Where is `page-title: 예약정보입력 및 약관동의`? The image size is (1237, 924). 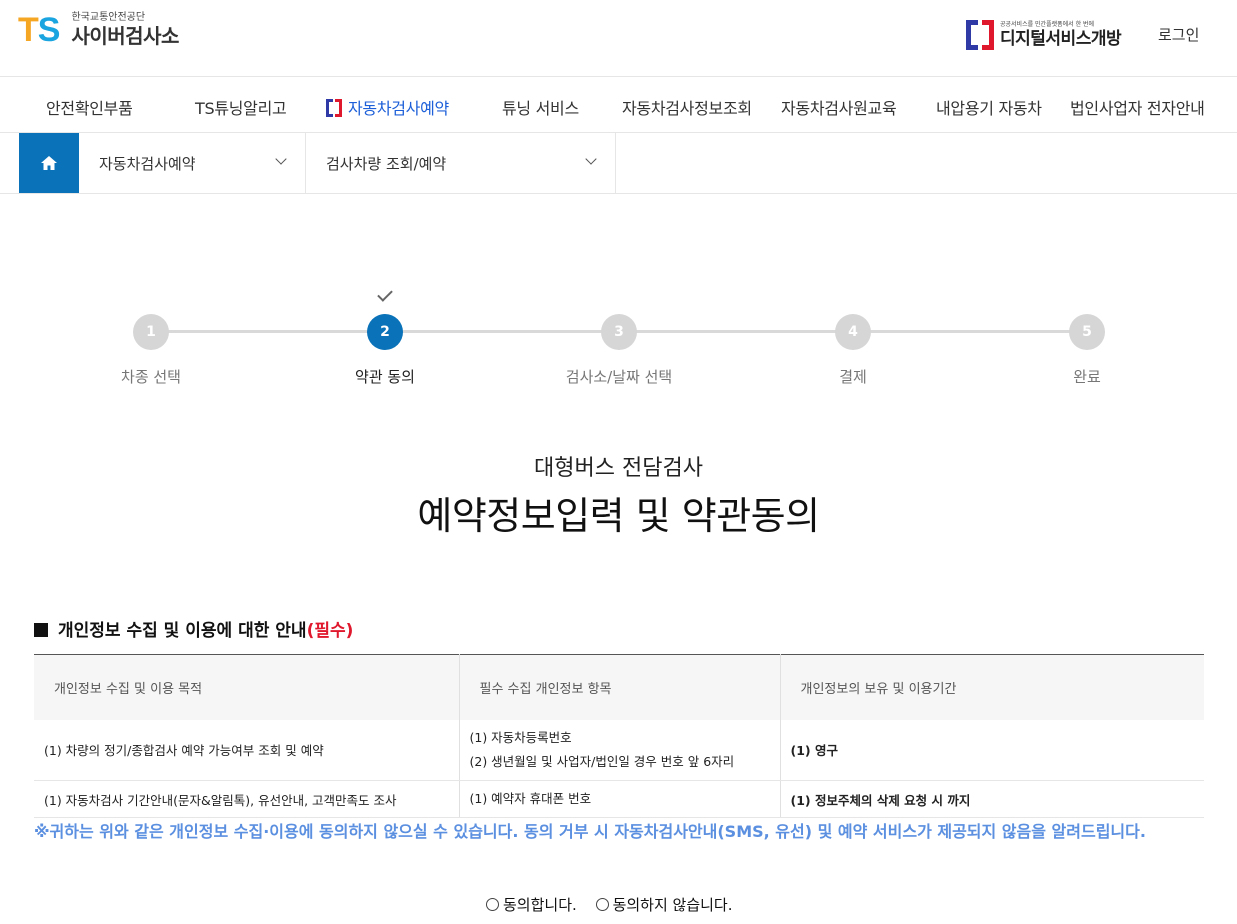 page-title: 예약정보입력 및 약관동의 is located at coordinates (618, 516).